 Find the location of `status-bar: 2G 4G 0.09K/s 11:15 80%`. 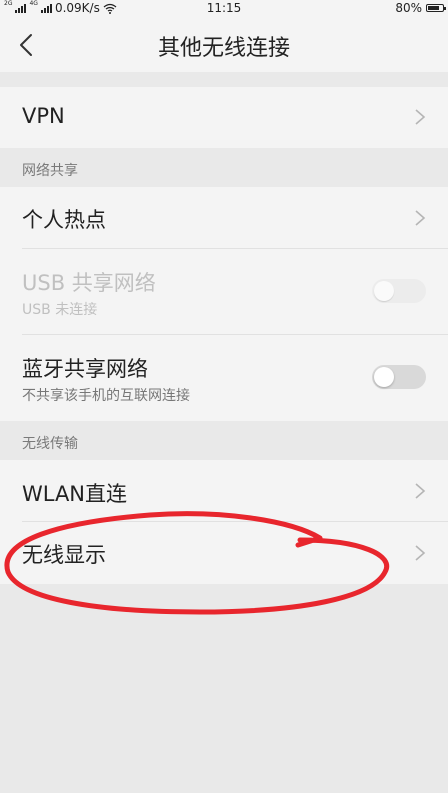

status-bar: 2G 4G 0.09K/s 11:15 80% is located at coordinates (224, 9).